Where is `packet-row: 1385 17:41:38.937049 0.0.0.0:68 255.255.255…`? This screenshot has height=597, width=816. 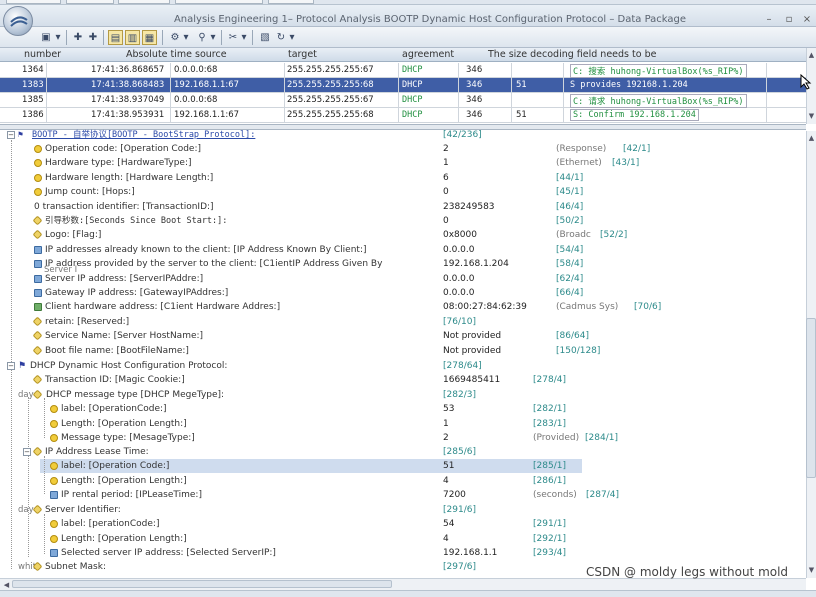
packet-row: 1385 17:41:38.937049 0.0.0.0:68 255.255.255… is located at coordinates (403, 100).